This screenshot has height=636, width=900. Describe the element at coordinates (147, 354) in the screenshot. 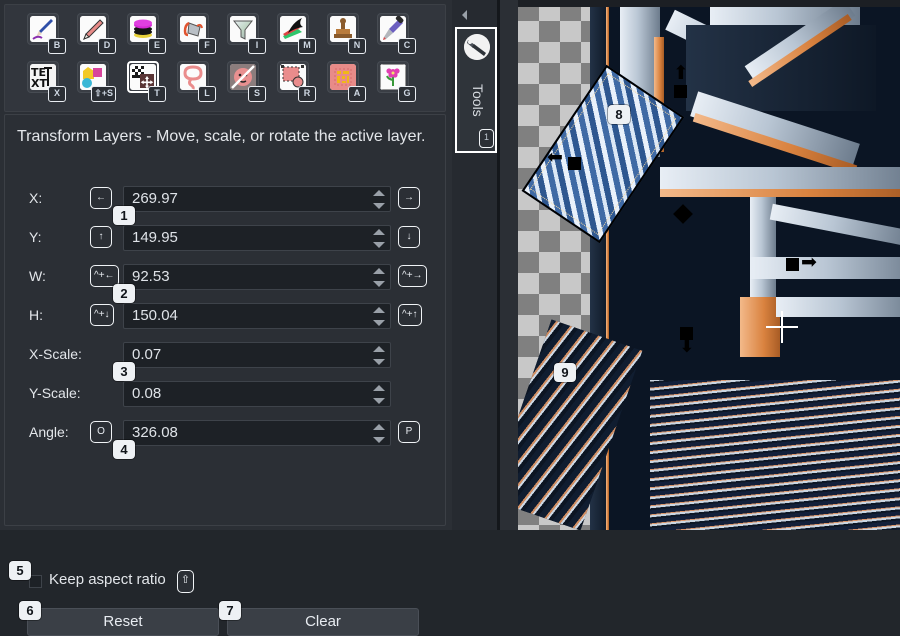

I see `spinbox-value: 0.07` at that location.